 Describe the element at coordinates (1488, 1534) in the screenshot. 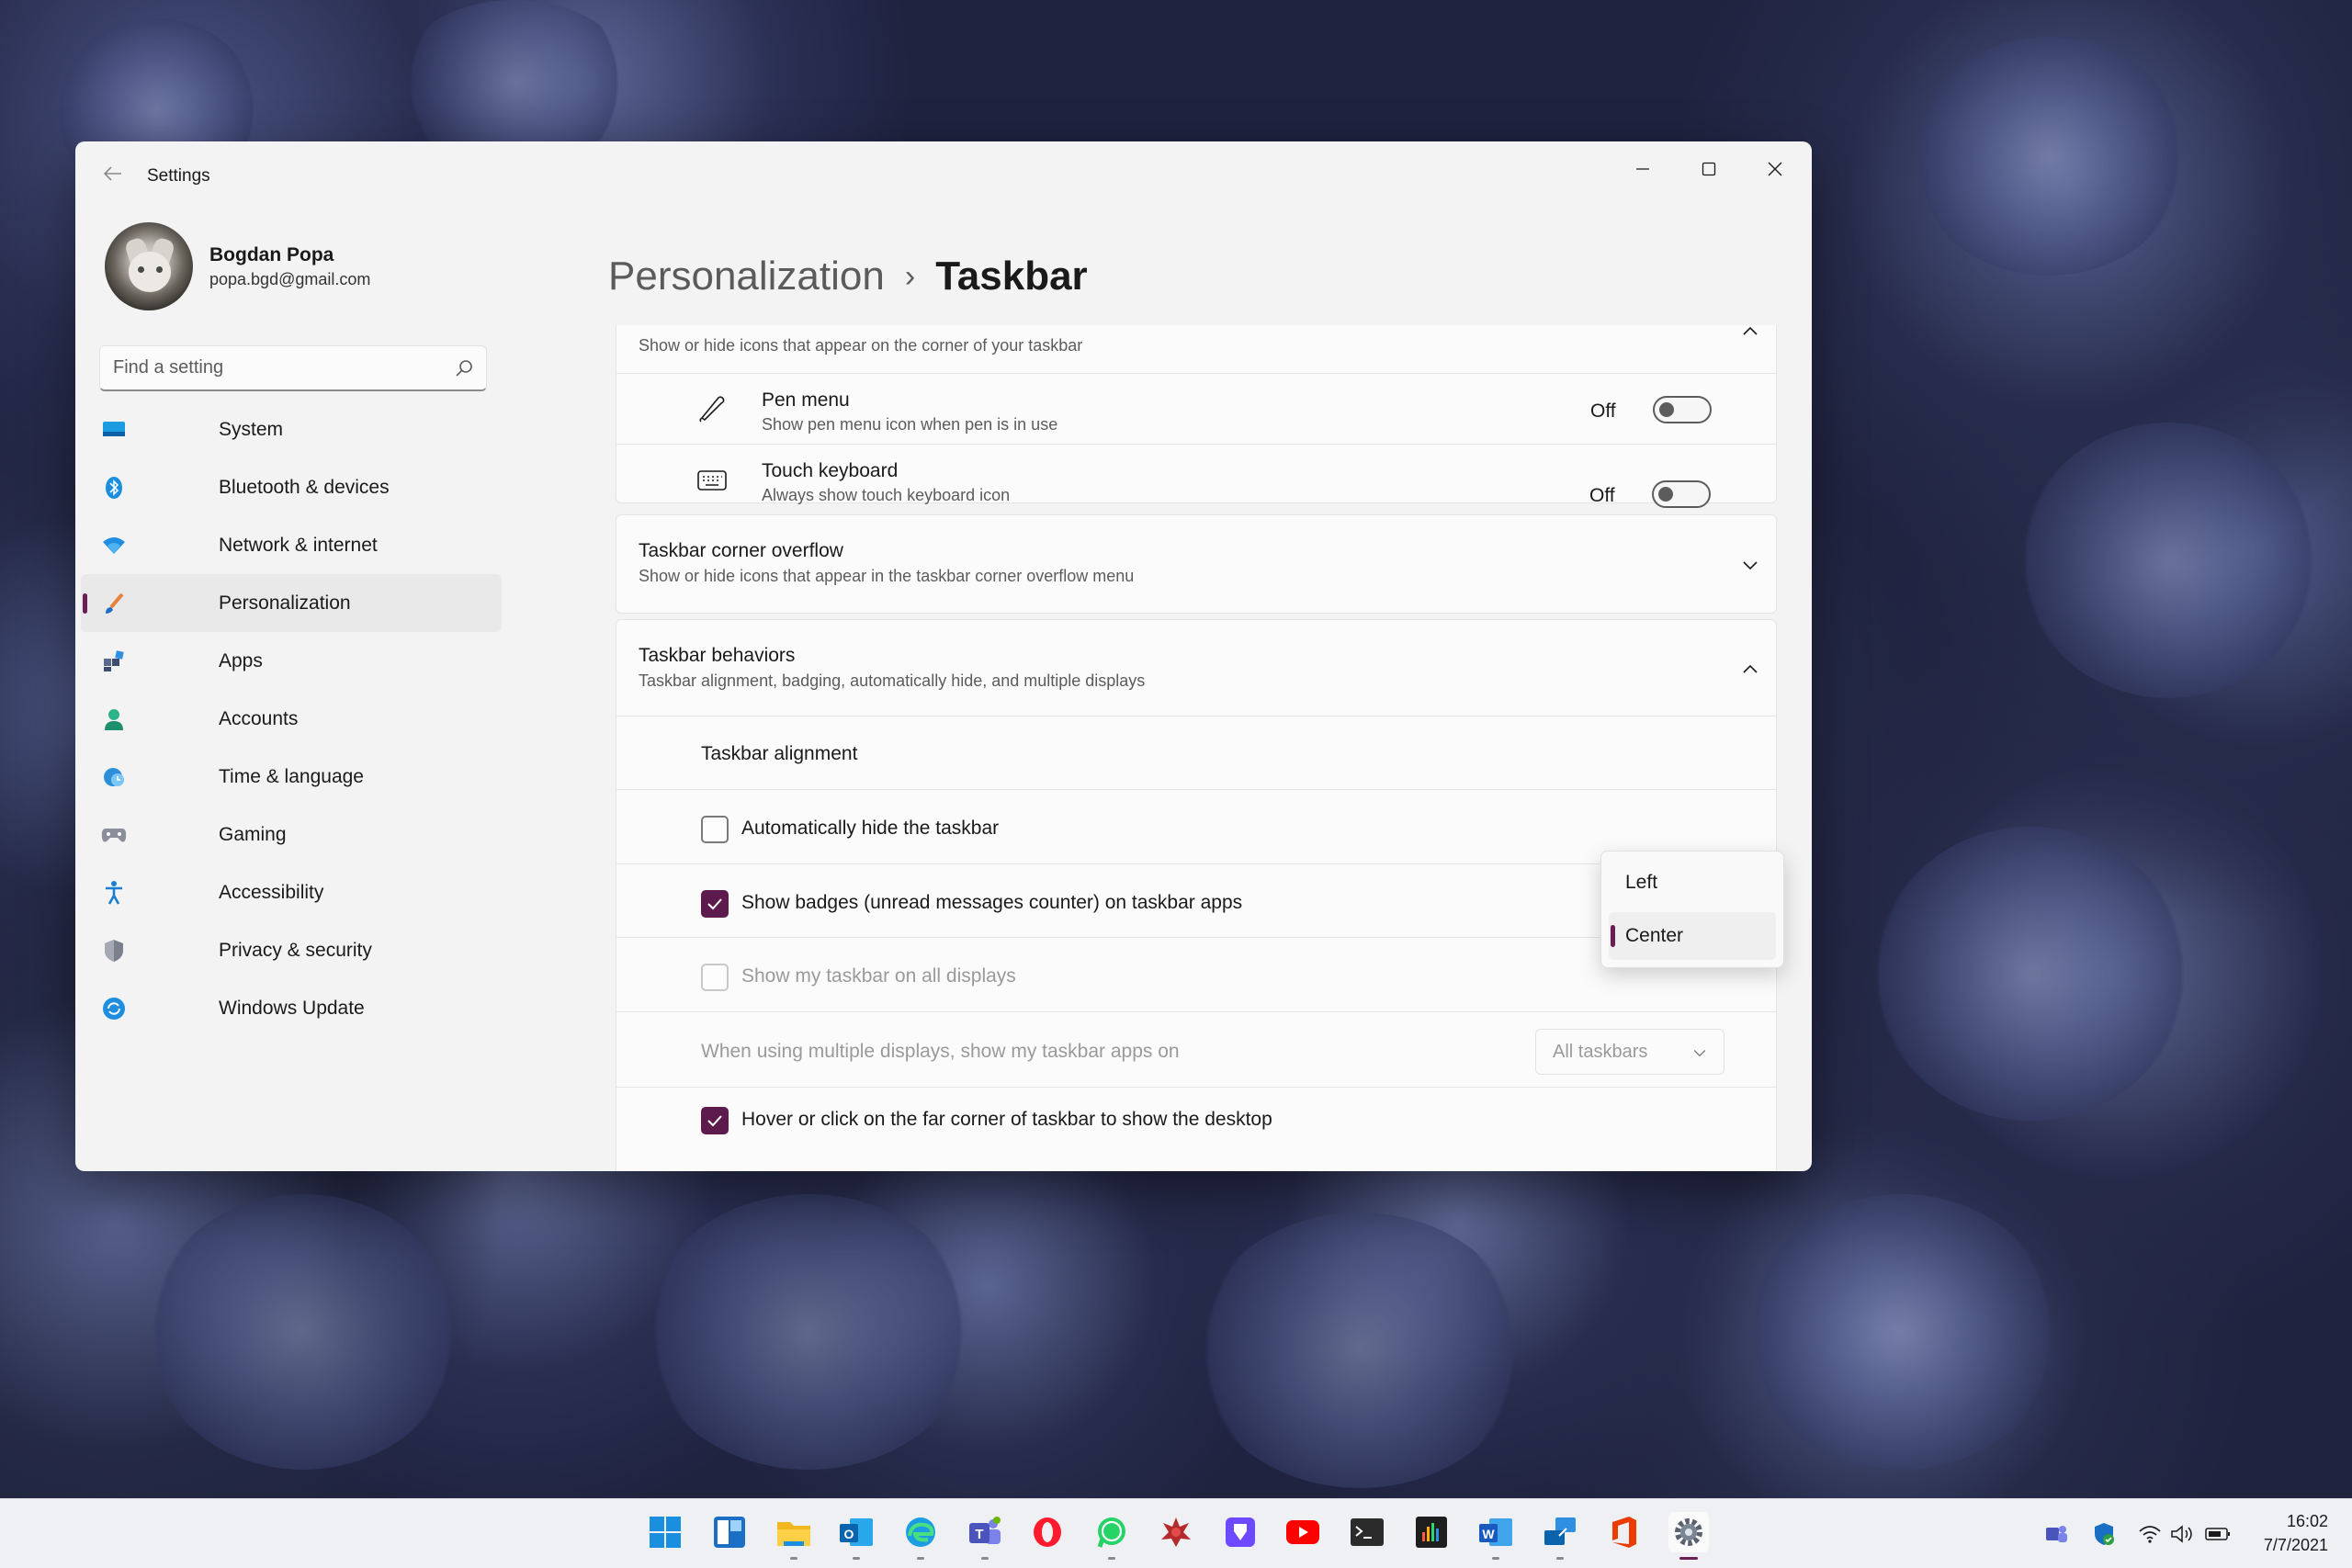

I see `svg-text: W` at that location.